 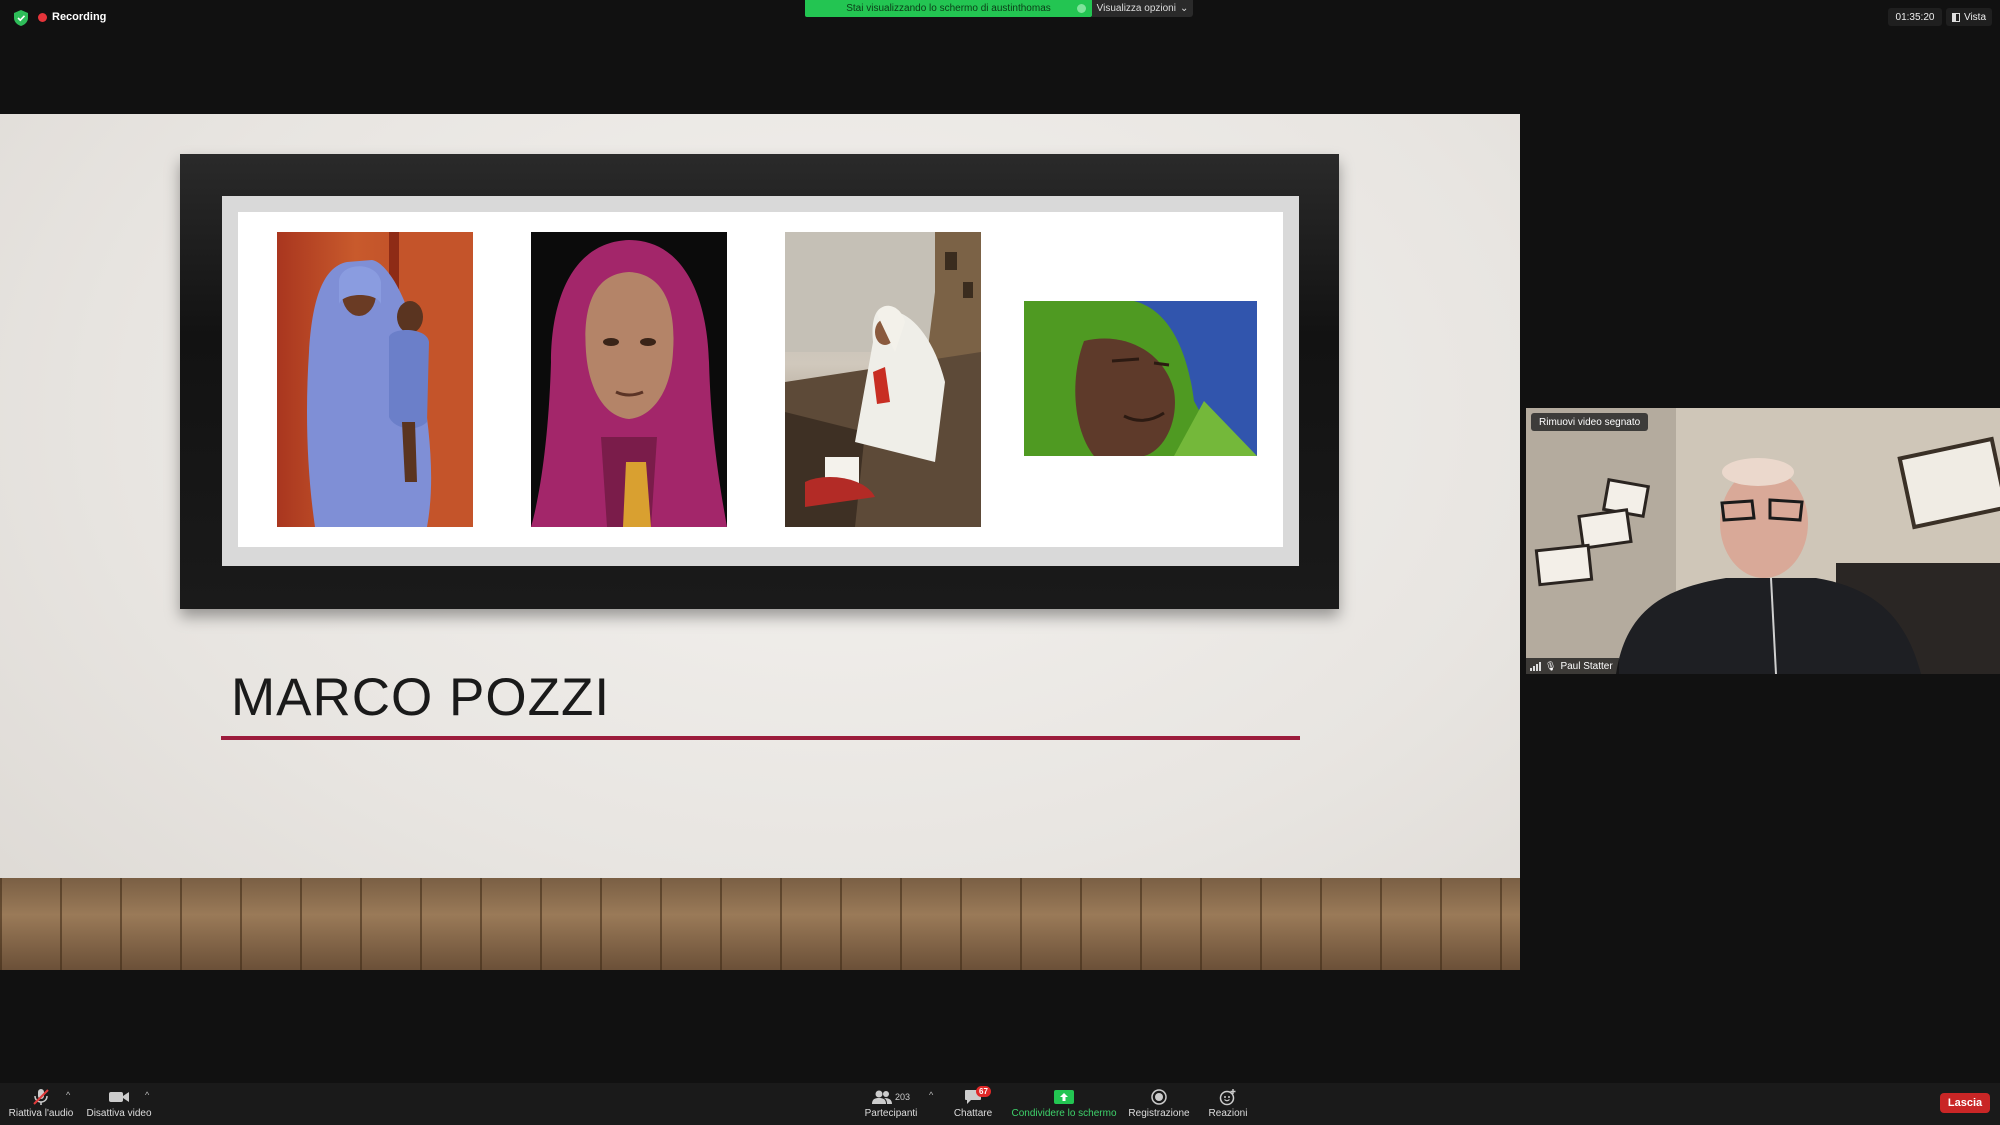 I want to click on view-options-label: Visualizza opzioni, so click(x=1136, y=8).